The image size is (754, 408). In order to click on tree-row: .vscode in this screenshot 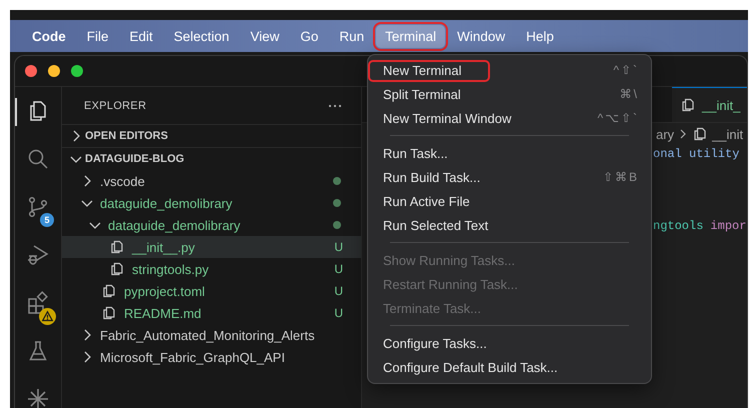, I will do `click(211, 181)`.